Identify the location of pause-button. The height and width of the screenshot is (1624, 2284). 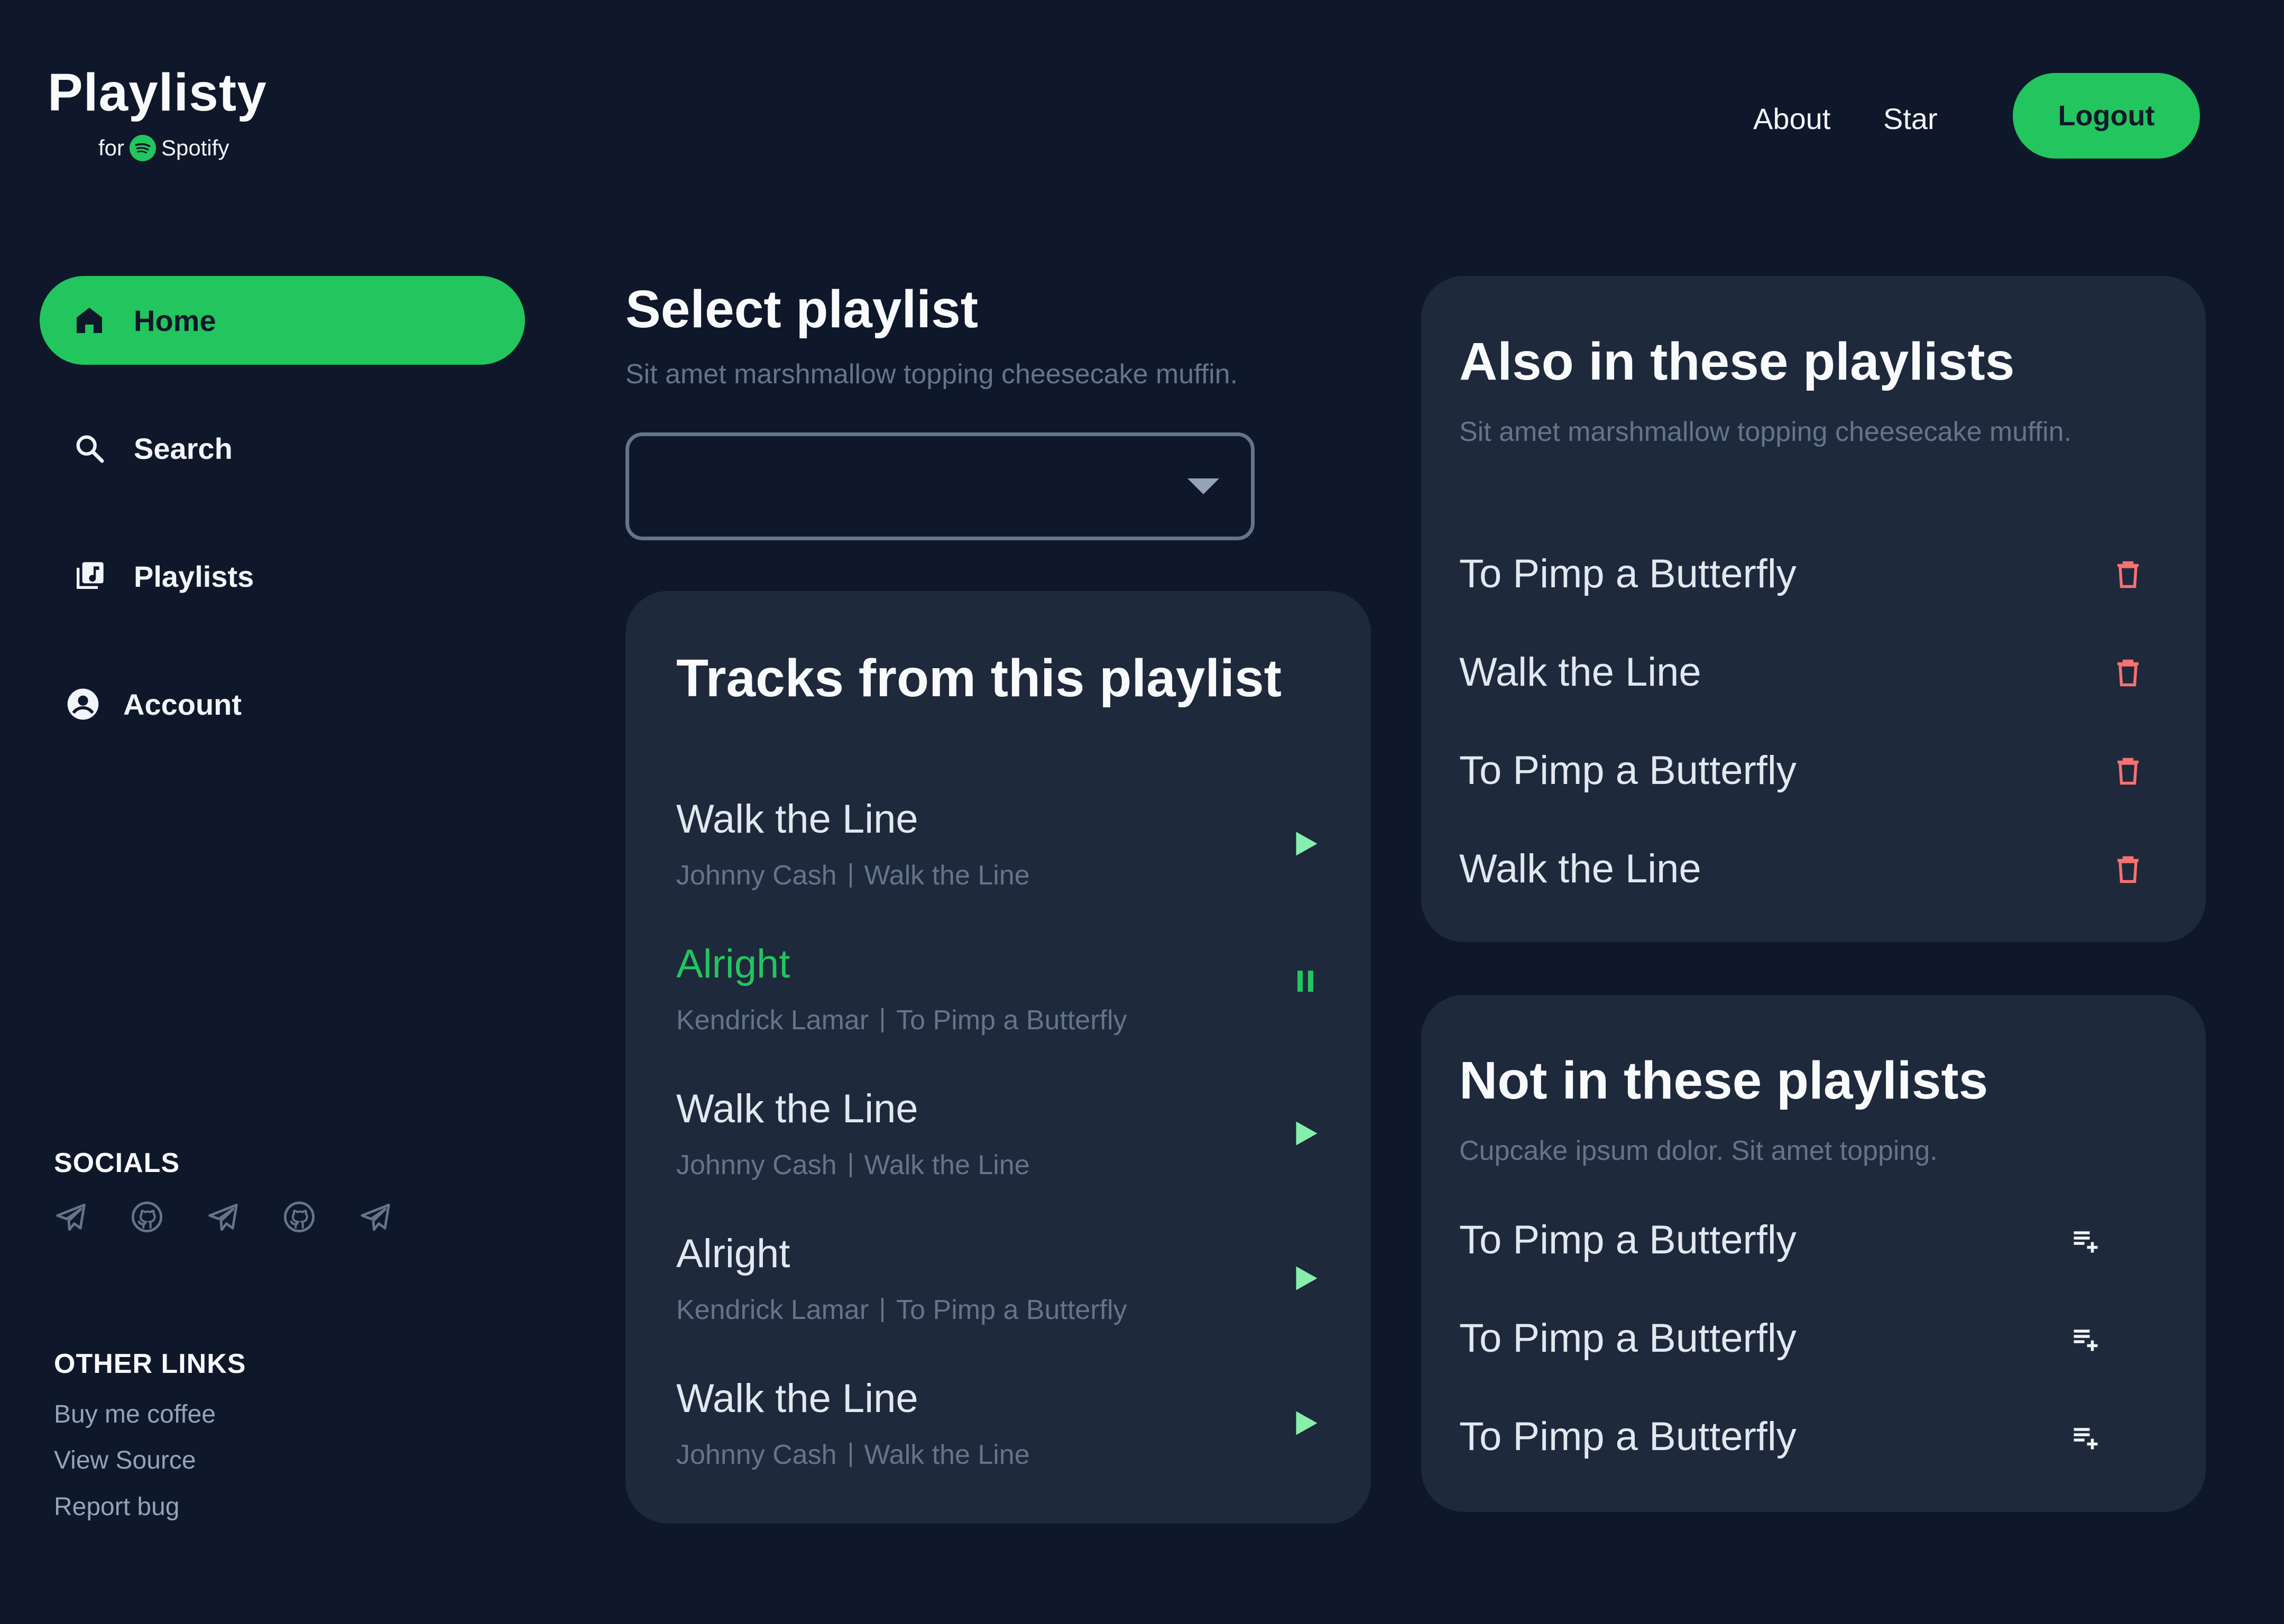
(1305, 981).